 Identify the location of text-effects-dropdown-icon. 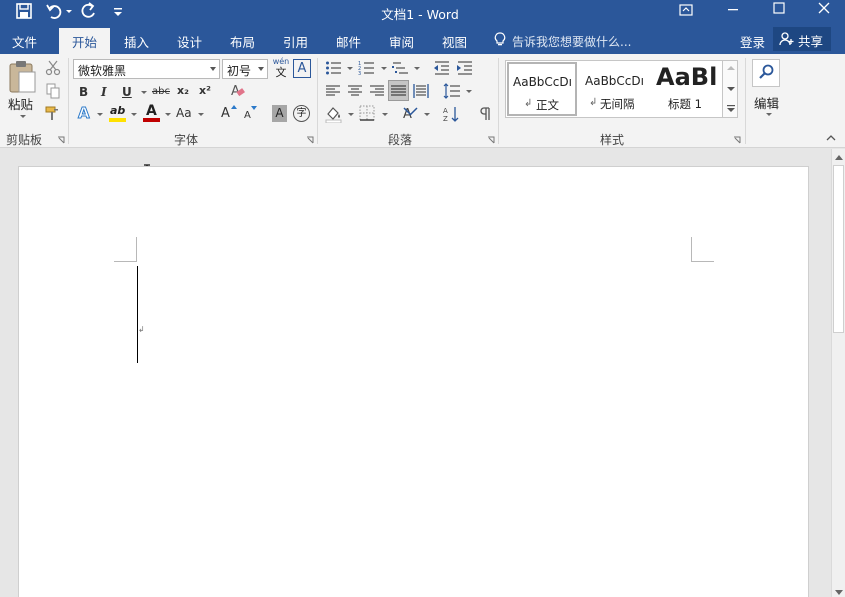
(100, 114).